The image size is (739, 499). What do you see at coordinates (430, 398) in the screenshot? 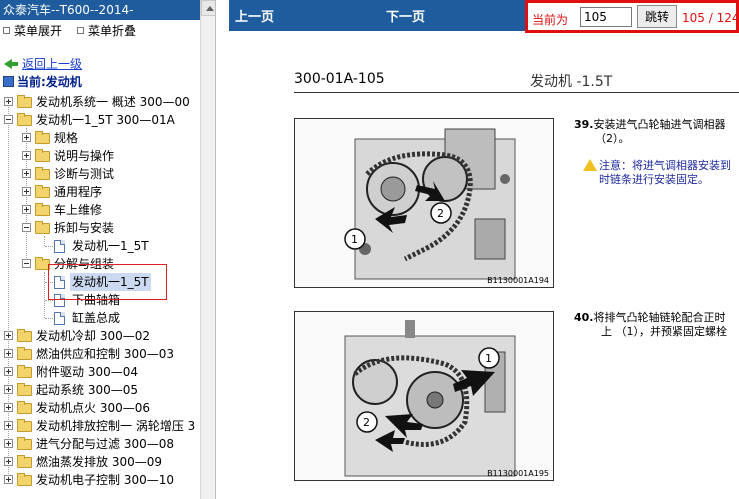
I see `engine-diagram-2: 1 2` at bounding box center [430, 398].